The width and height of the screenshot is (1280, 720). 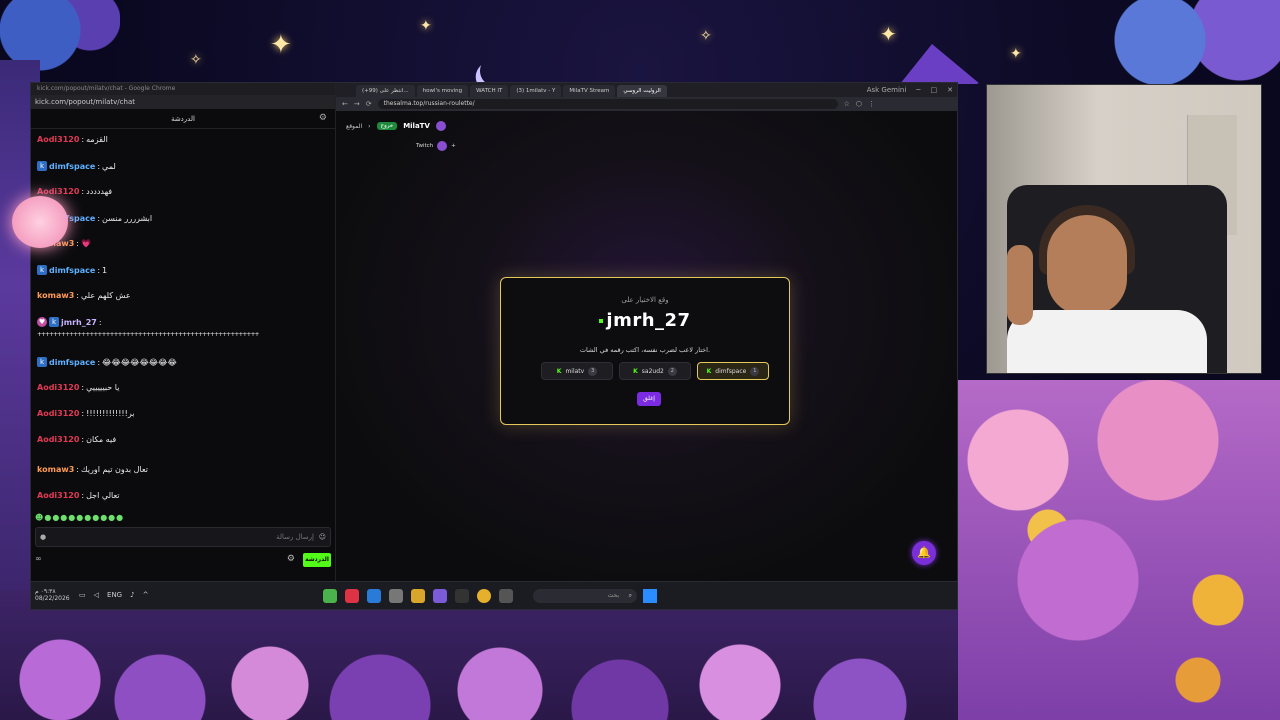 I want to click on chat-text: لمي, so click(x=109, y=166).